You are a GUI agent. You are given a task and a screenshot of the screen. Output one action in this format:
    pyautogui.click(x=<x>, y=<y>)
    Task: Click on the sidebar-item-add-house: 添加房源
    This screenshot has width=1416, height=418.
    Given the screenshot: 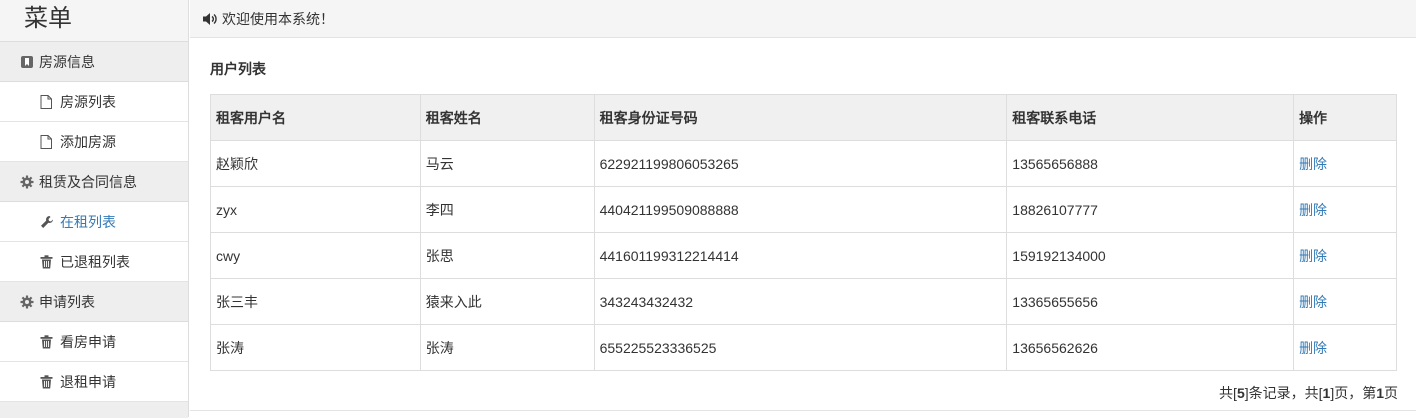 What is the action you would take?
    pyautogui.click(x=94, y=142)
    